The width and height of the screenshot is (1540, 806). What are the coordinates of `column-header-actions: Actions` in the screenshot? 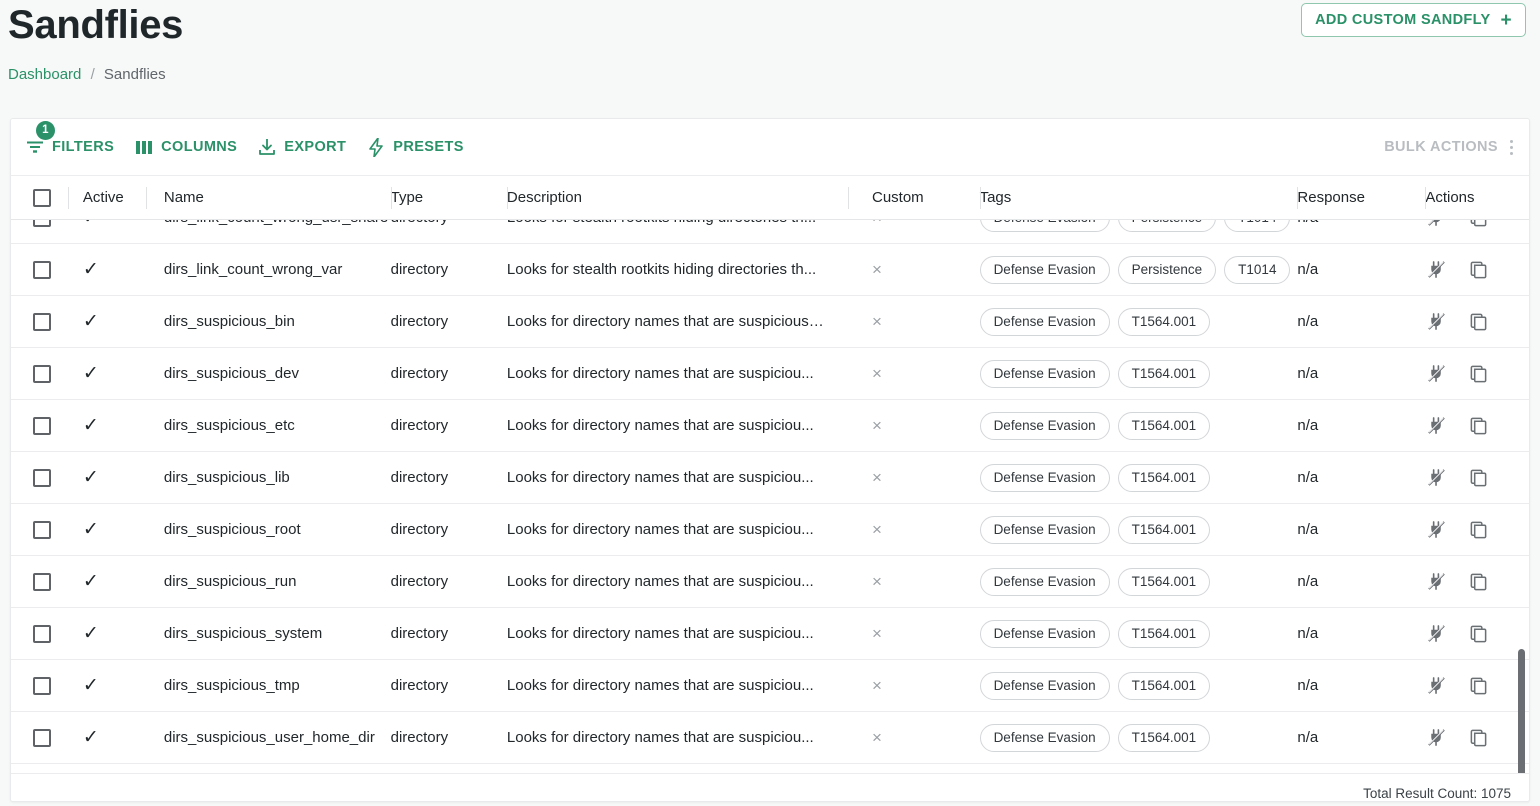 It's located at (1477, 198).